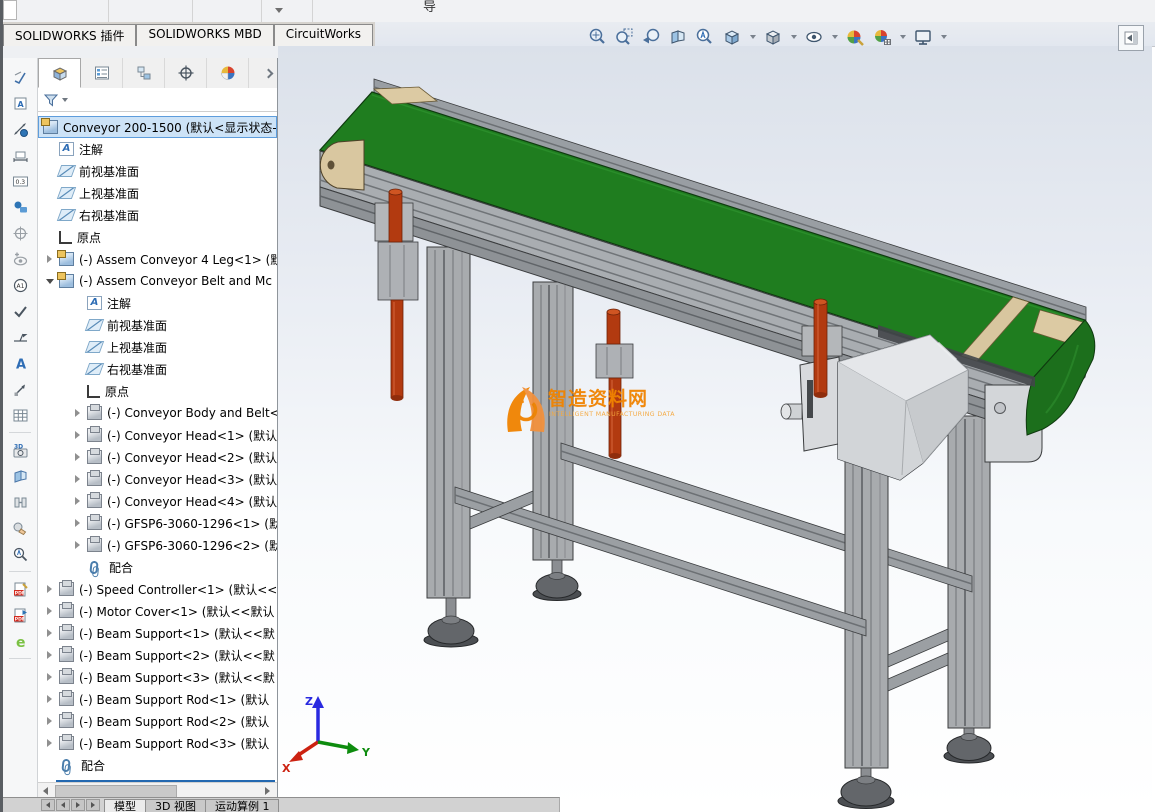 This screenshot has width=1155, height=812. What do you see at coordinates (20, 103) in the screenshot?
I see `note-icon: A` at bounding box center [20, 103].